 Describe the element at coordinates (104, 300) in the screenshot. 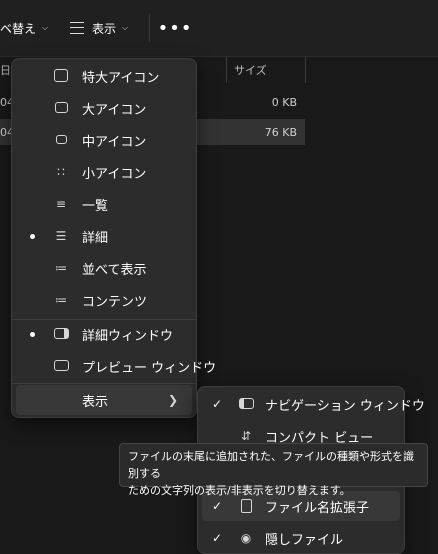

I see `menu-item-content: ≔ コンテンツ` at that location.